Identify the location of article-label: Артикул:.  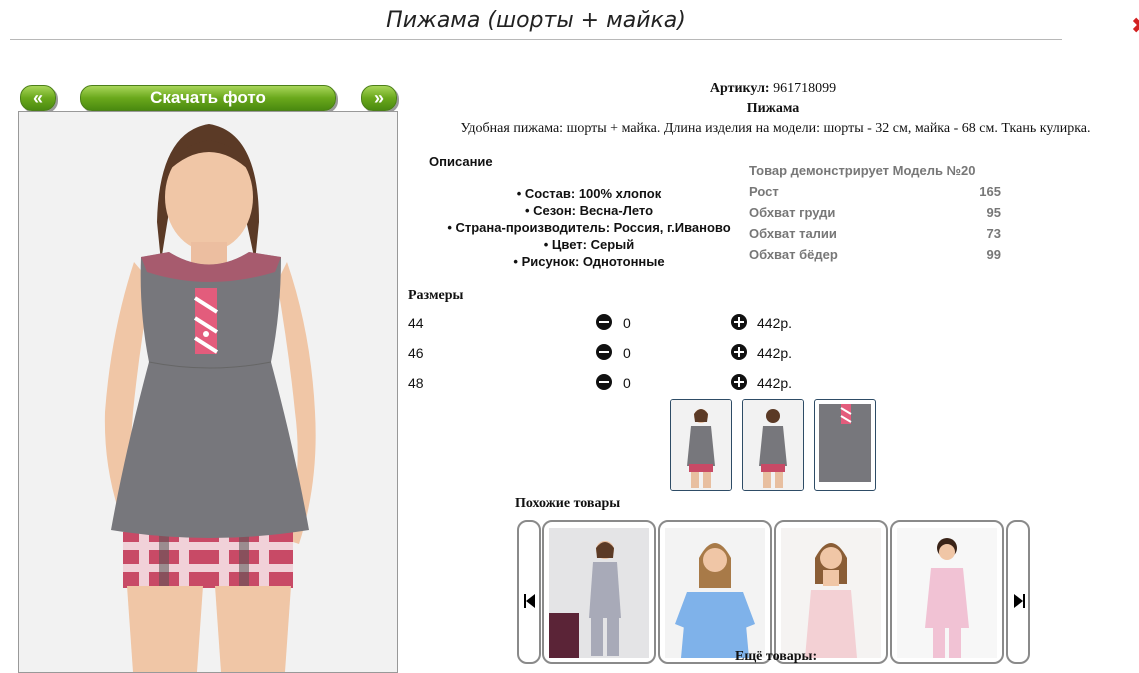
(739, 88).